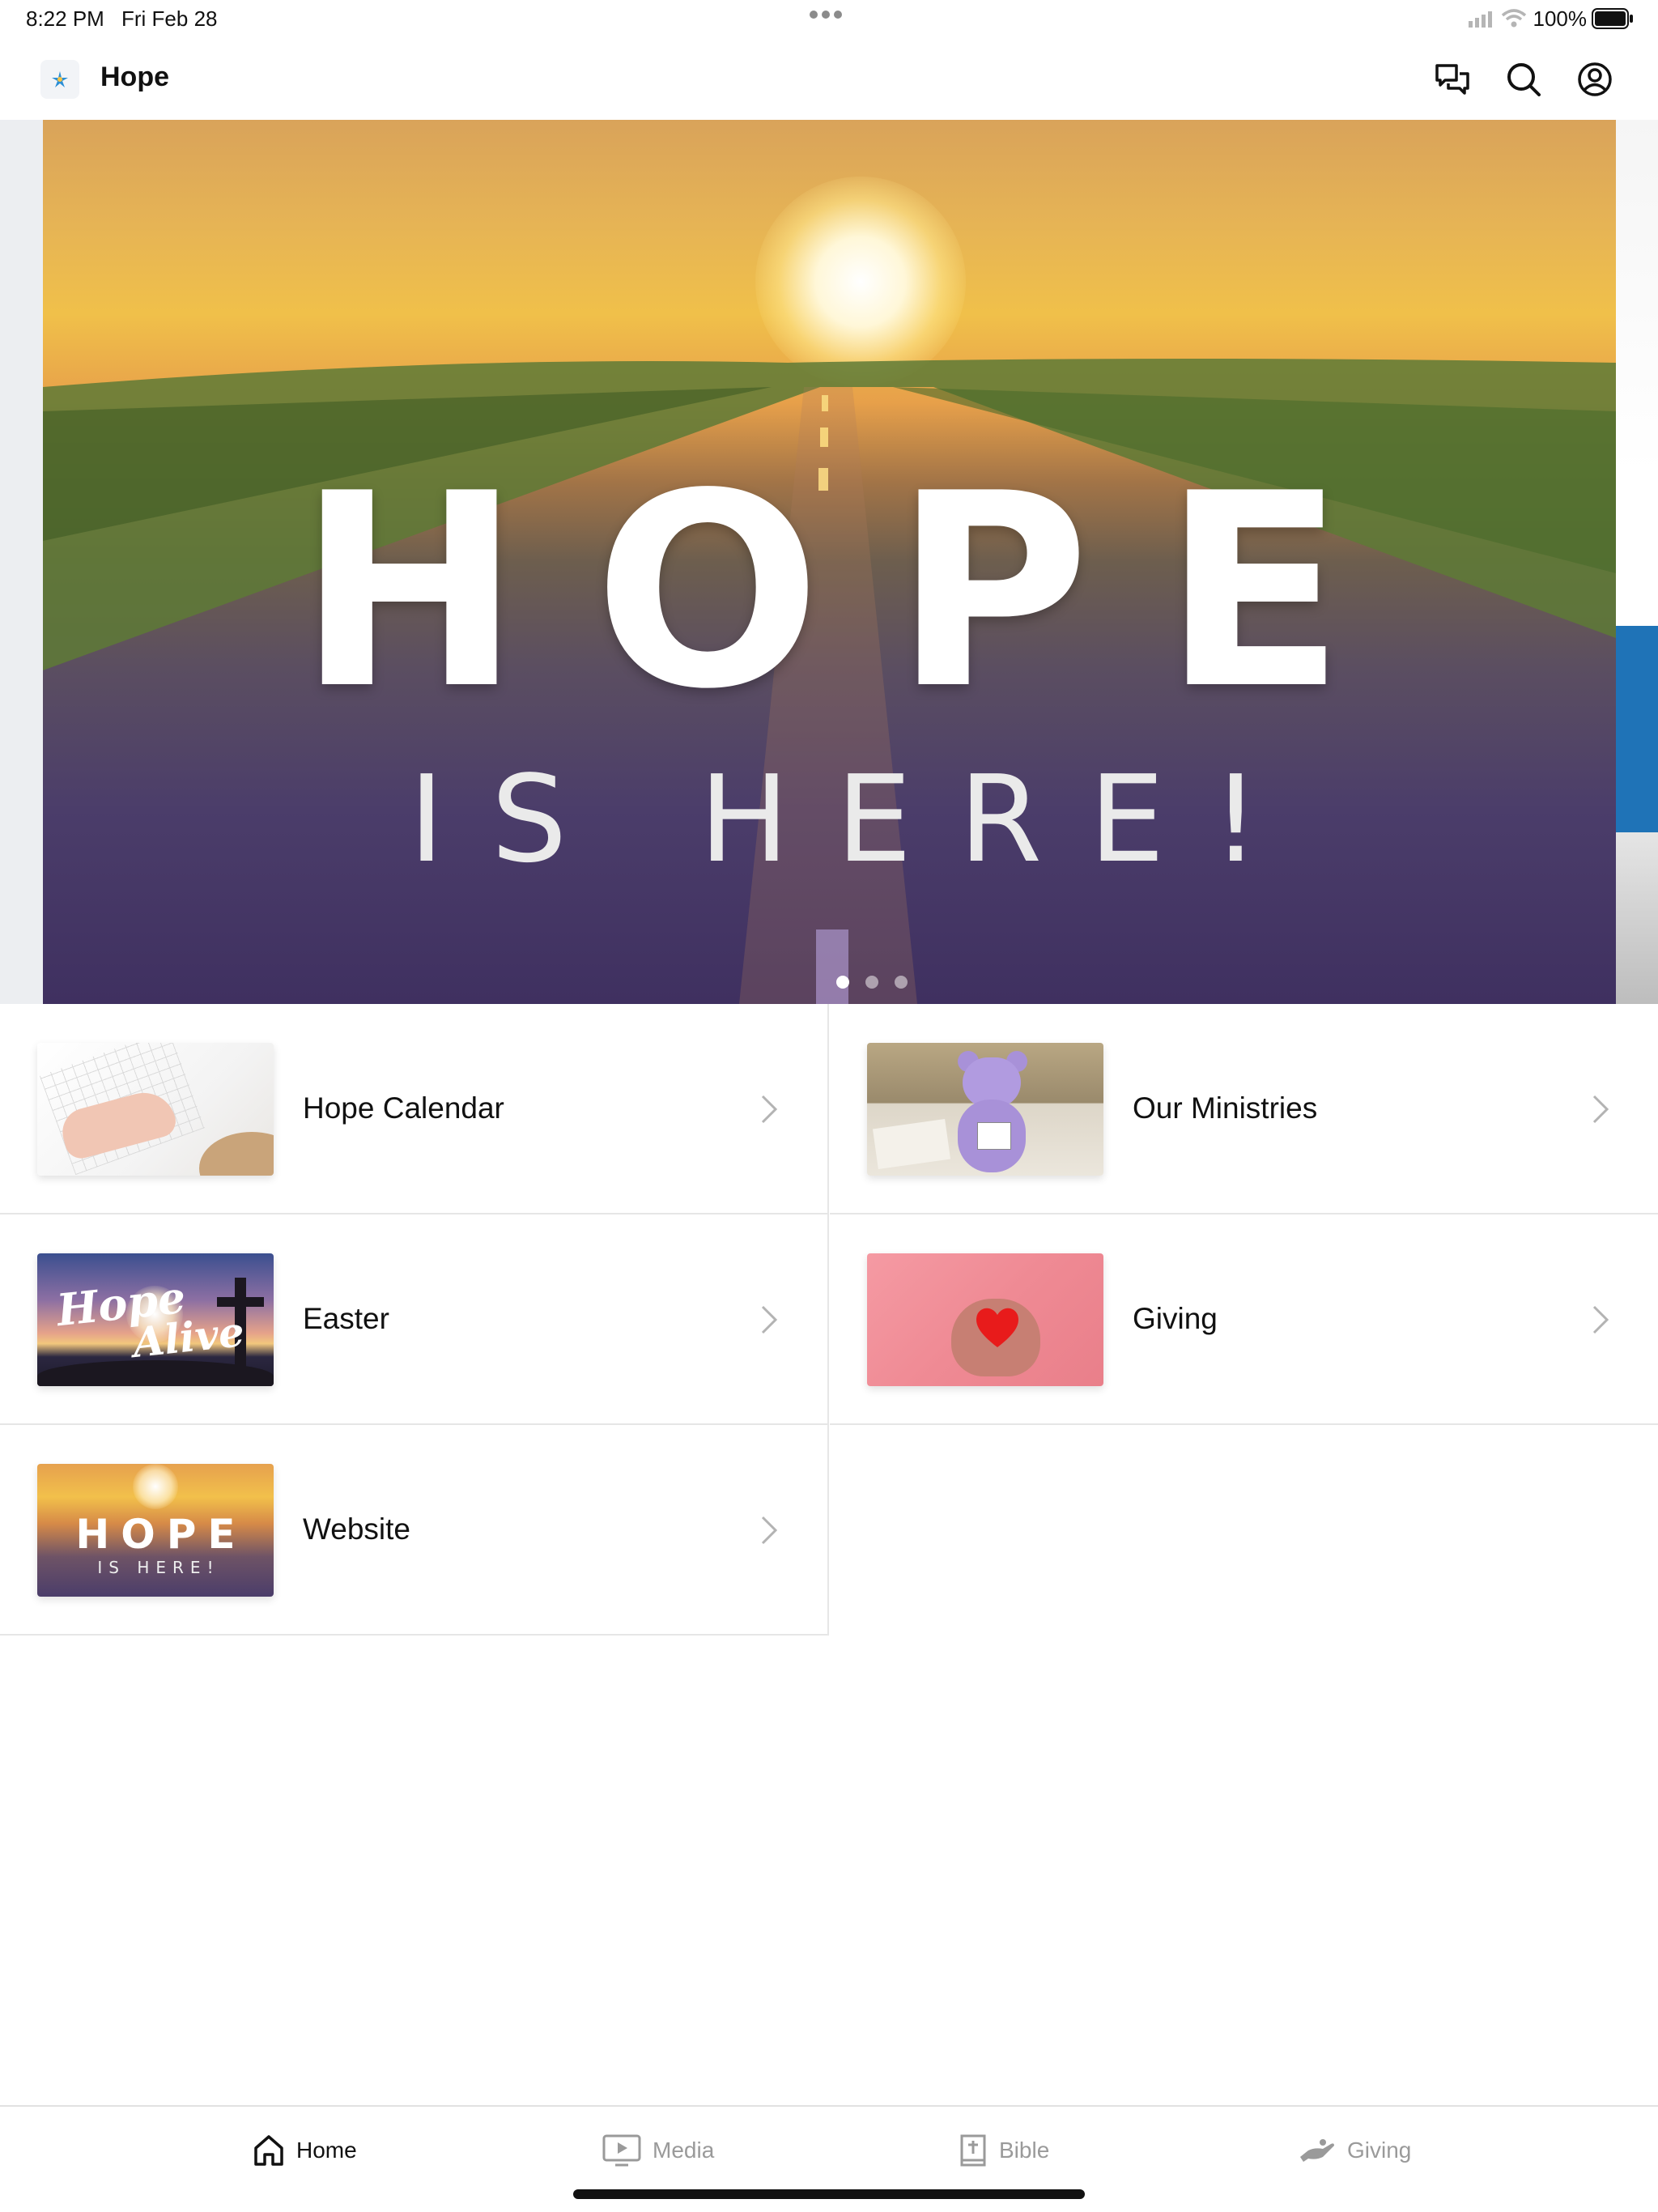  What do you see at coordinates (857, 820) in the screenshot?
I see `hero-subtitle: IS HERE!` at bounding box center [857, 820].